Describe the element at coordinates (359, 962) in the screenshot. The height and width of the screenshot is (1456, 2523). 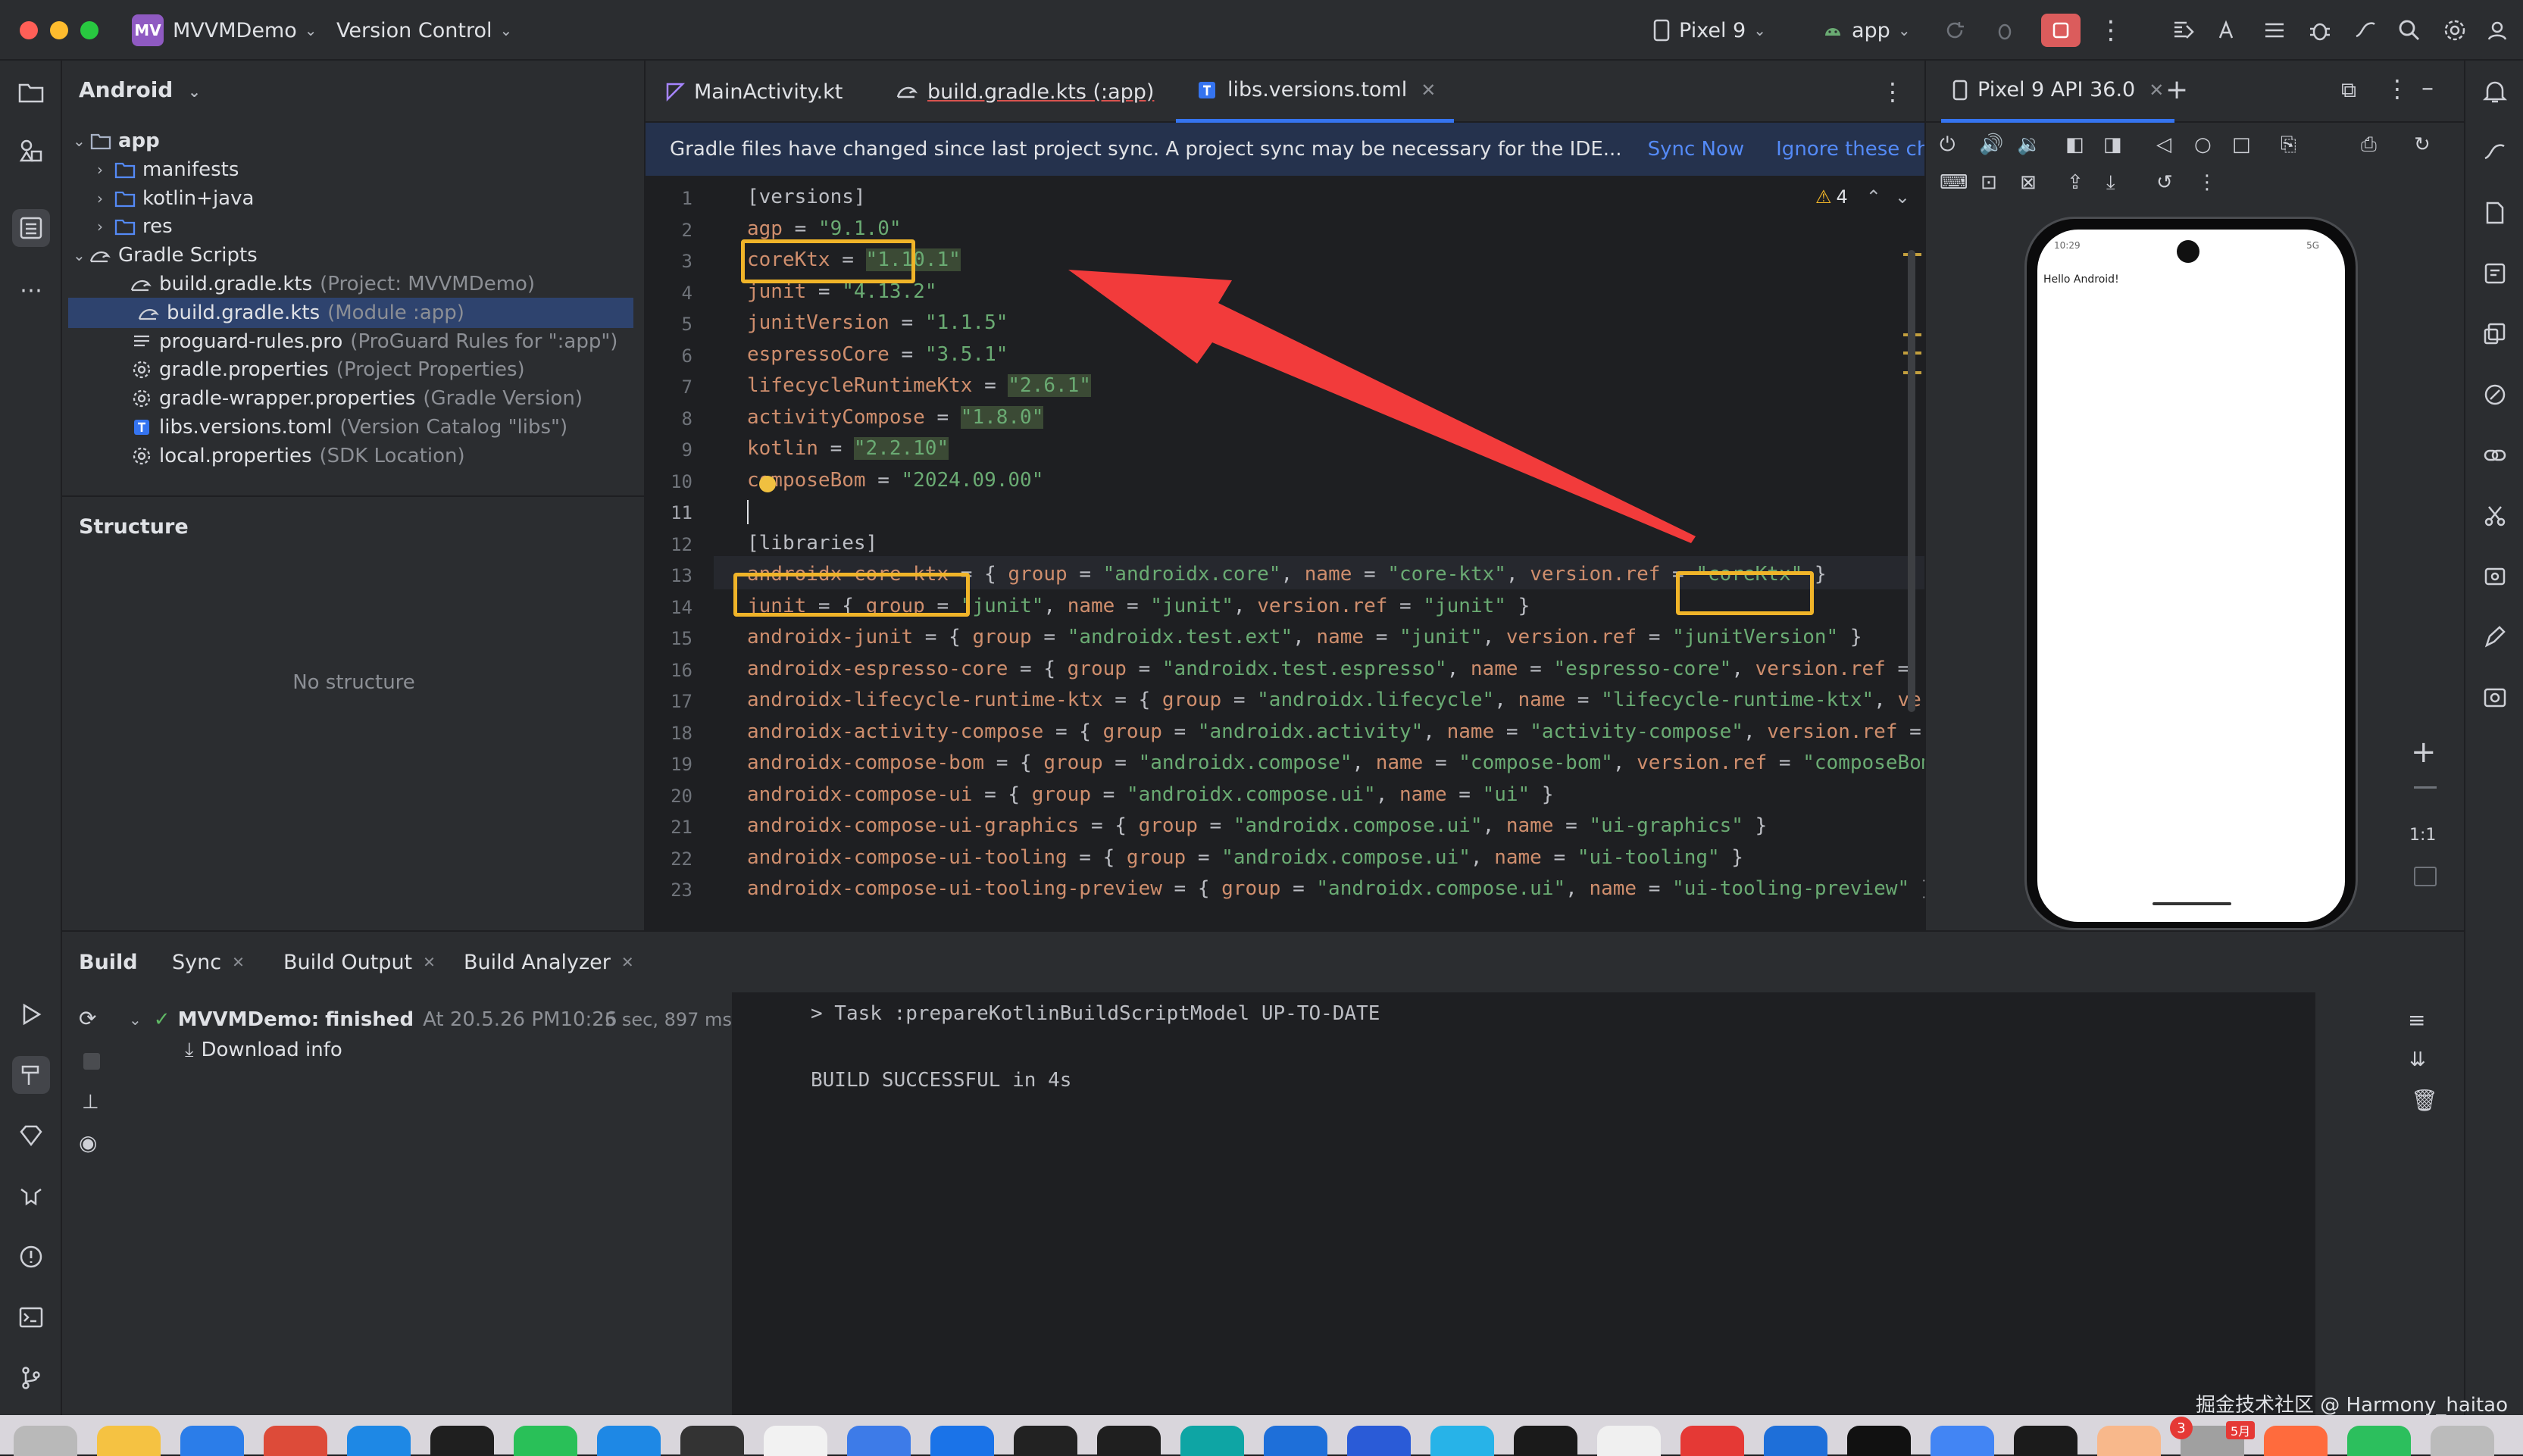
I see `build-tab-build-output: Build Output ✕` at that location.